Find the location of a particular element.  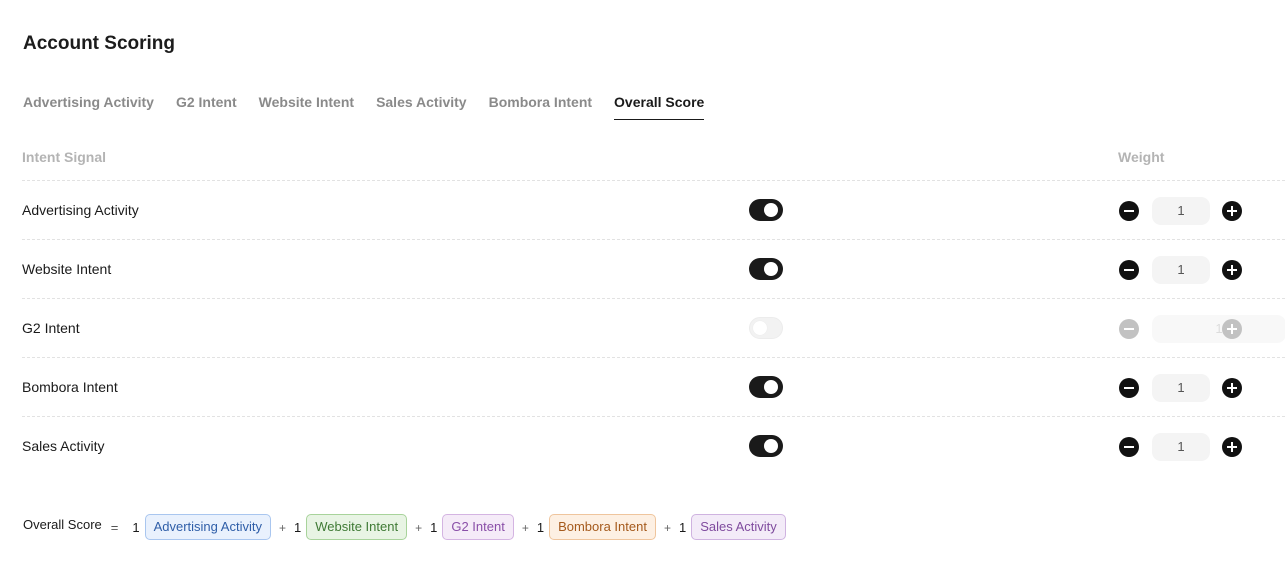

formula-chip-advertising-activity: Advertising Activity is located at coordinates (207, 527).